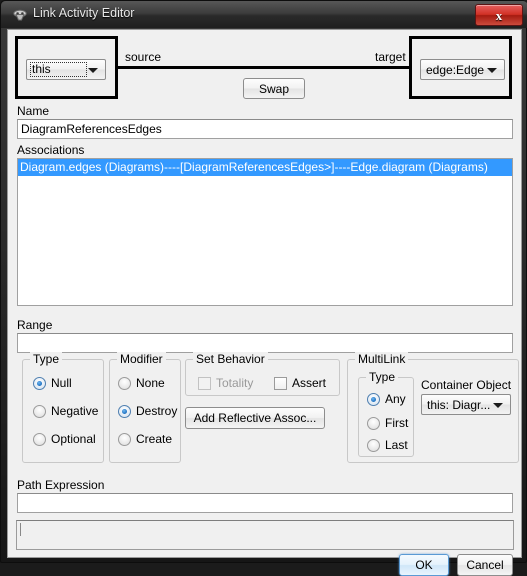 This screenshot has height=576, width=527. I want to click on radio-type-negative: Negative, so click(65, 411).